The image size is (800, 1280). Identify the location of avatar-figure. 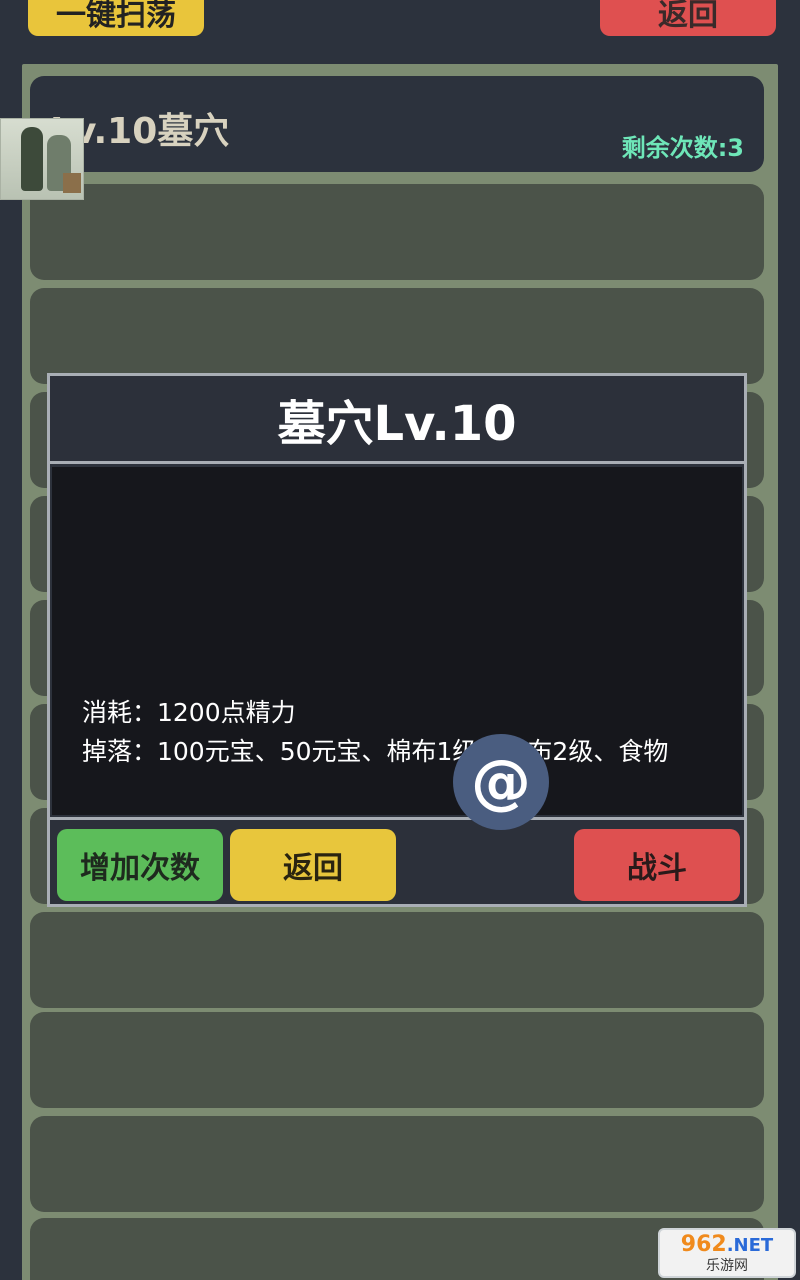
(32, 159).